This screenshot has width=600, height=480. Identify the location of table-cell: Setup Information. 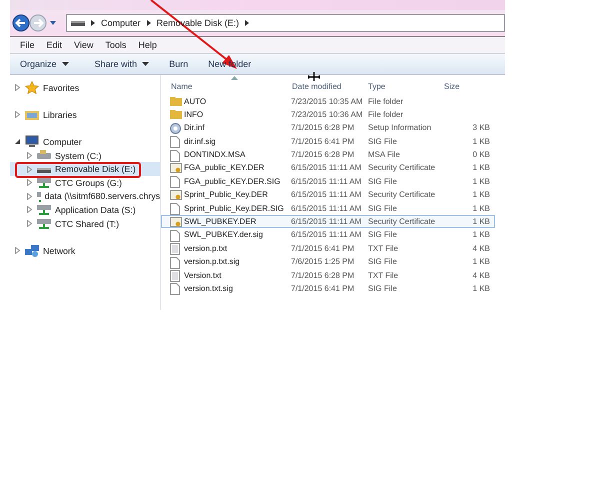
(400, 127).